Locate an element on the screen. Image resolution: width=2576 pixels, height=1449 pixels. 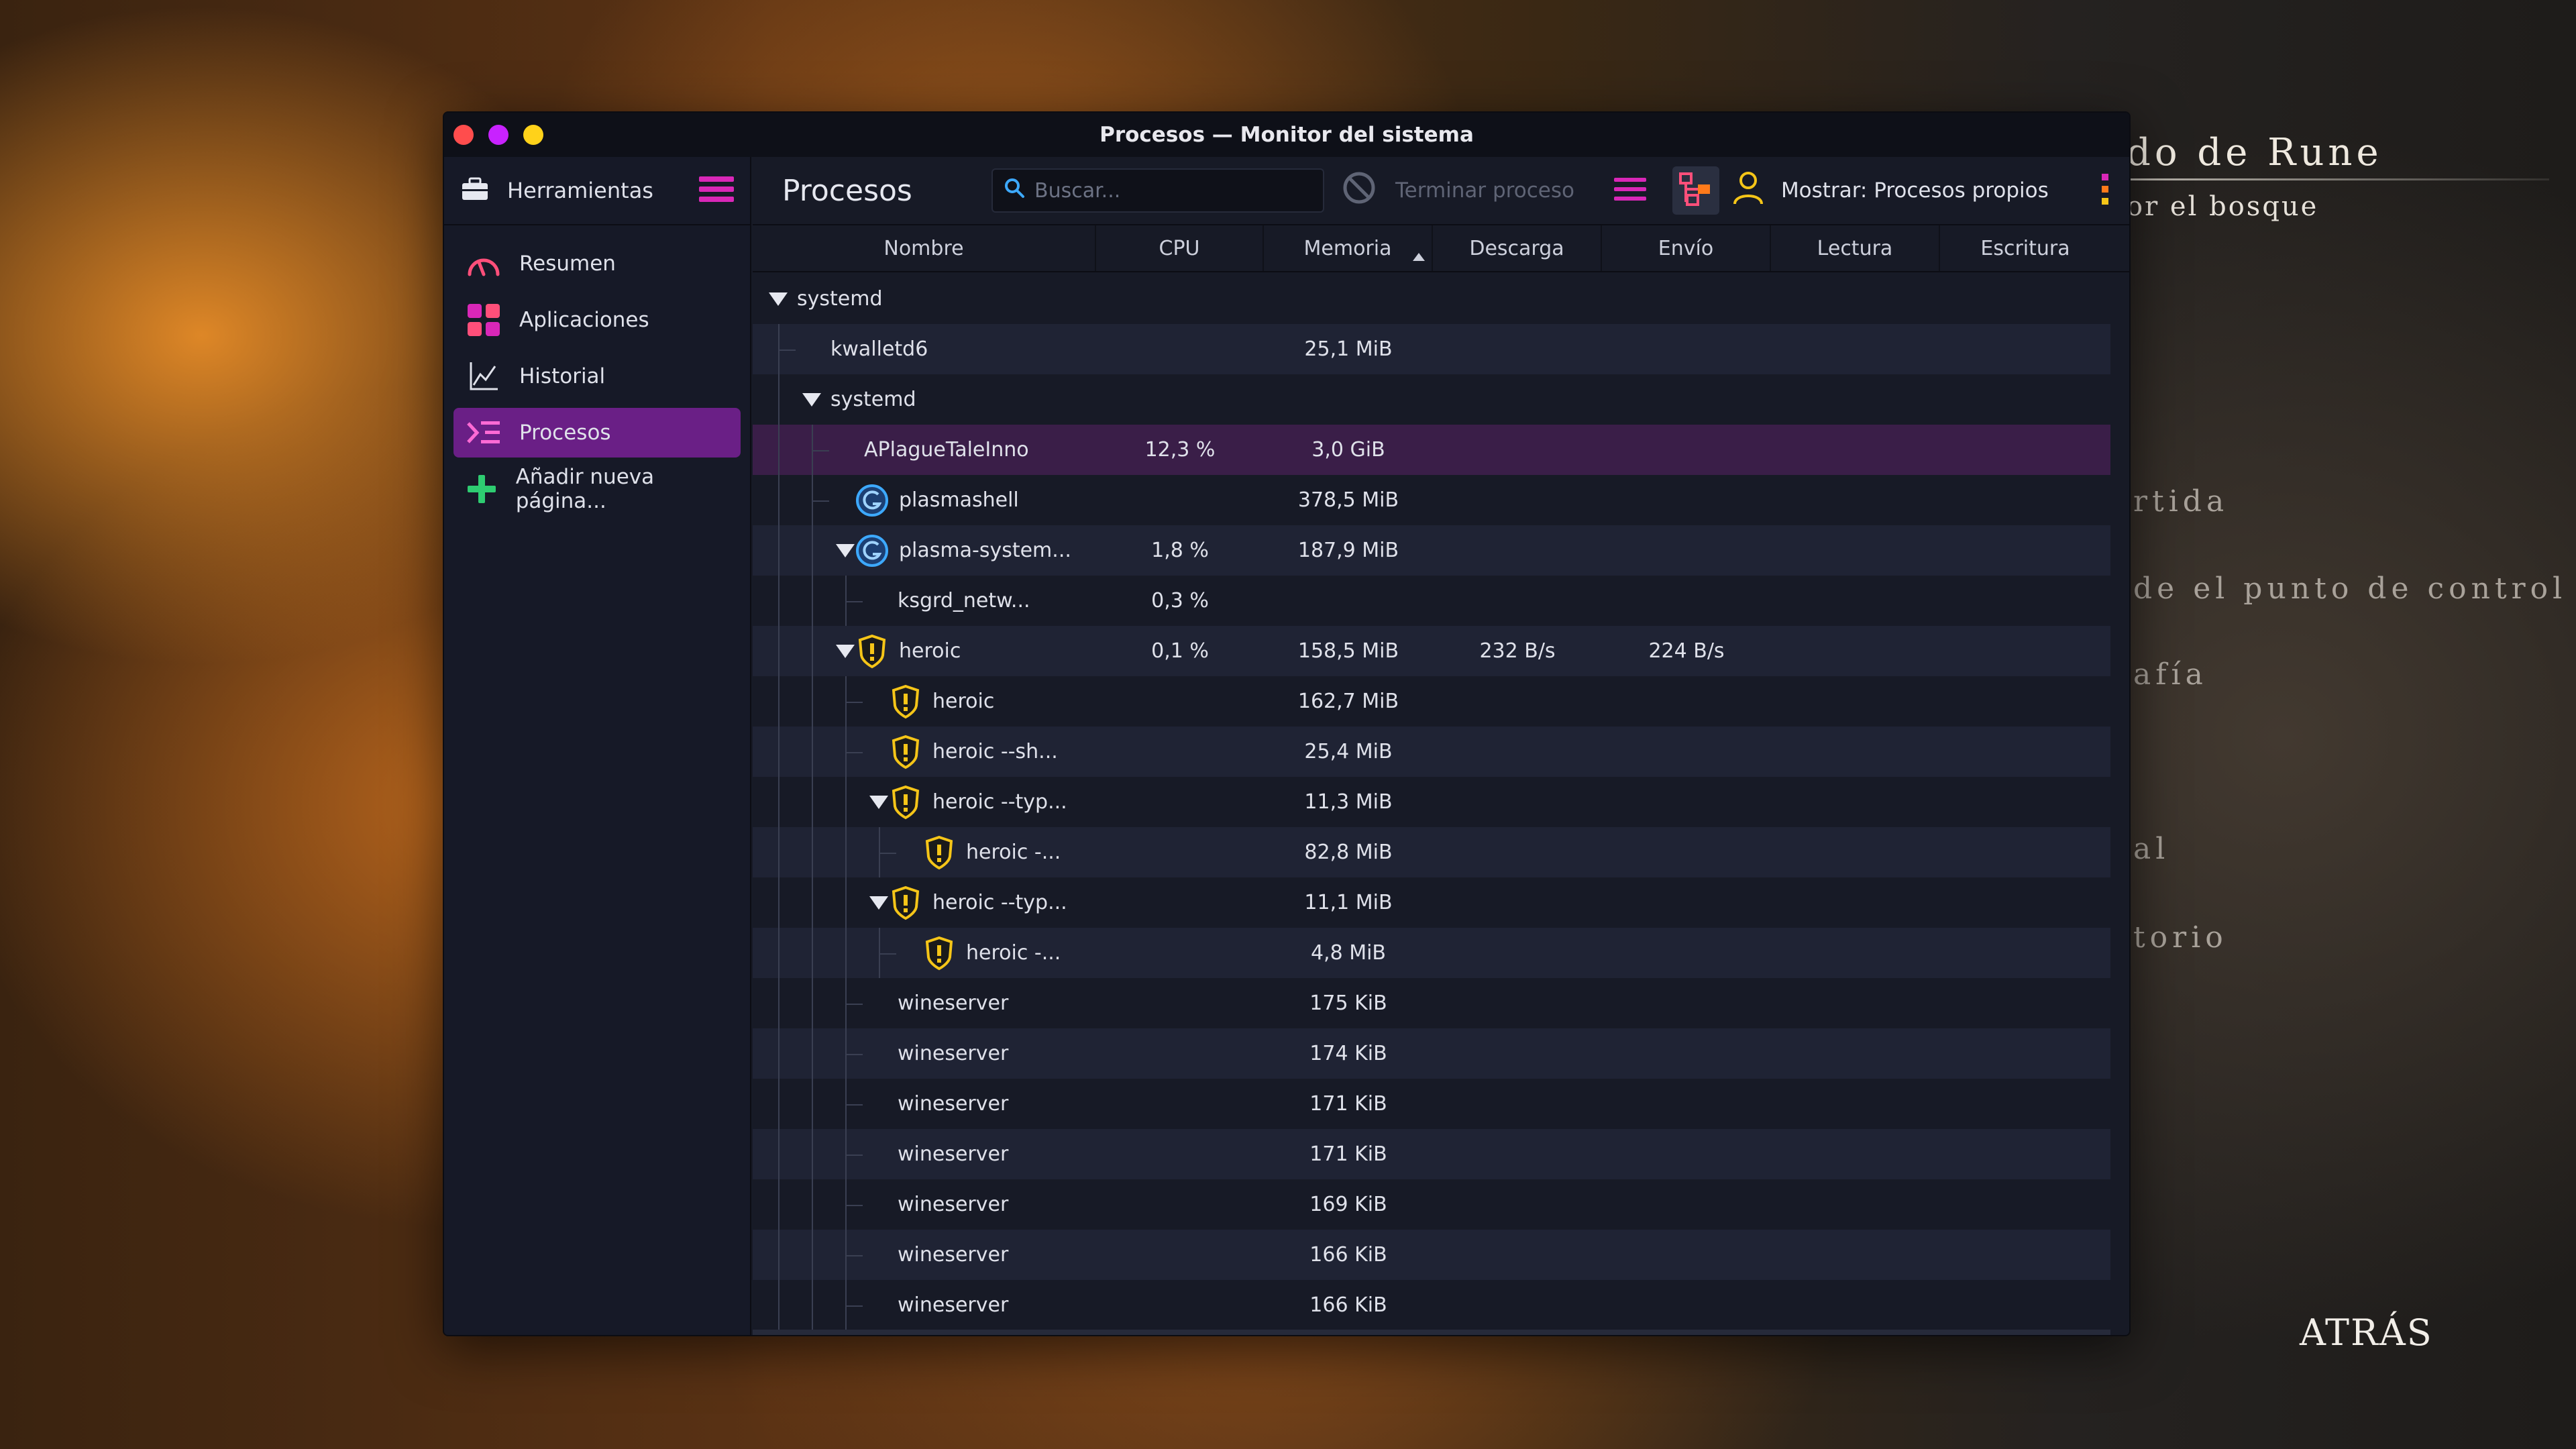
process-name-cell: APlagueTaleInno is located at coordinates (924, 450).